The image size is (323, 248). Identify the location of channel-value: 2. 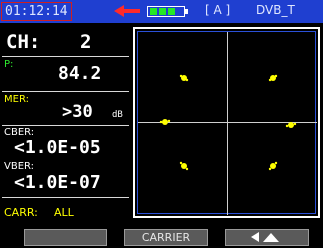
(86, 42).